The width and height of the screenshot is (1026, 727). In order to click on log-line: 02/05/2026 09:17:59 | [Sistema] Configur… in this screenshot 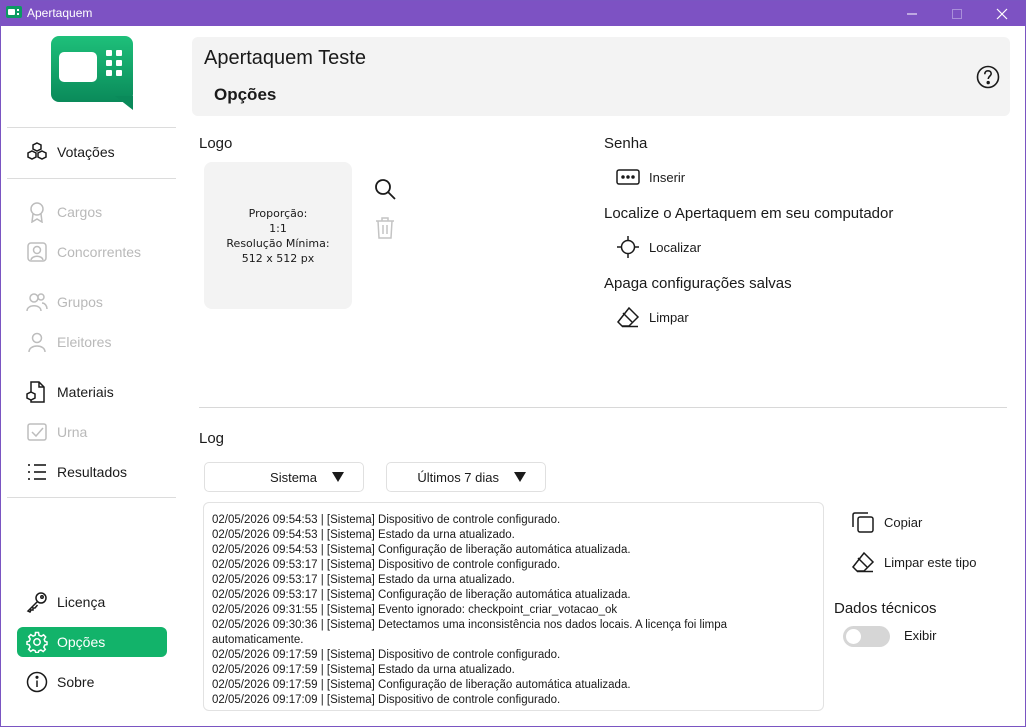, I will do `click(421, 685)`.